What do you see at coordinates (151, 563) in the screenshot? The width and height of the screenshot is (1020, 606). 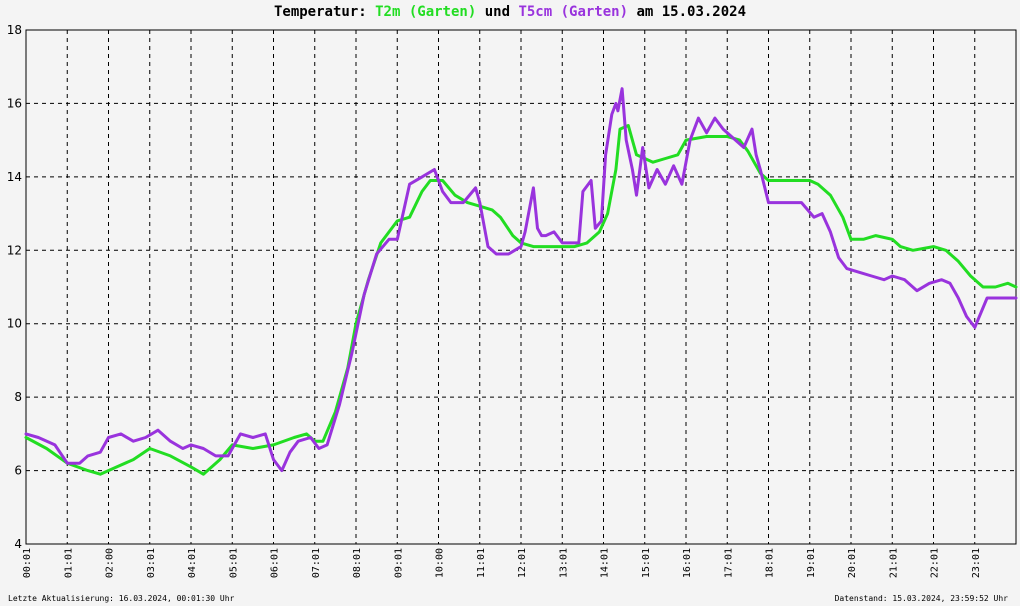 I see `x-tick-label: 03:01` at bounding box center [151, 563].